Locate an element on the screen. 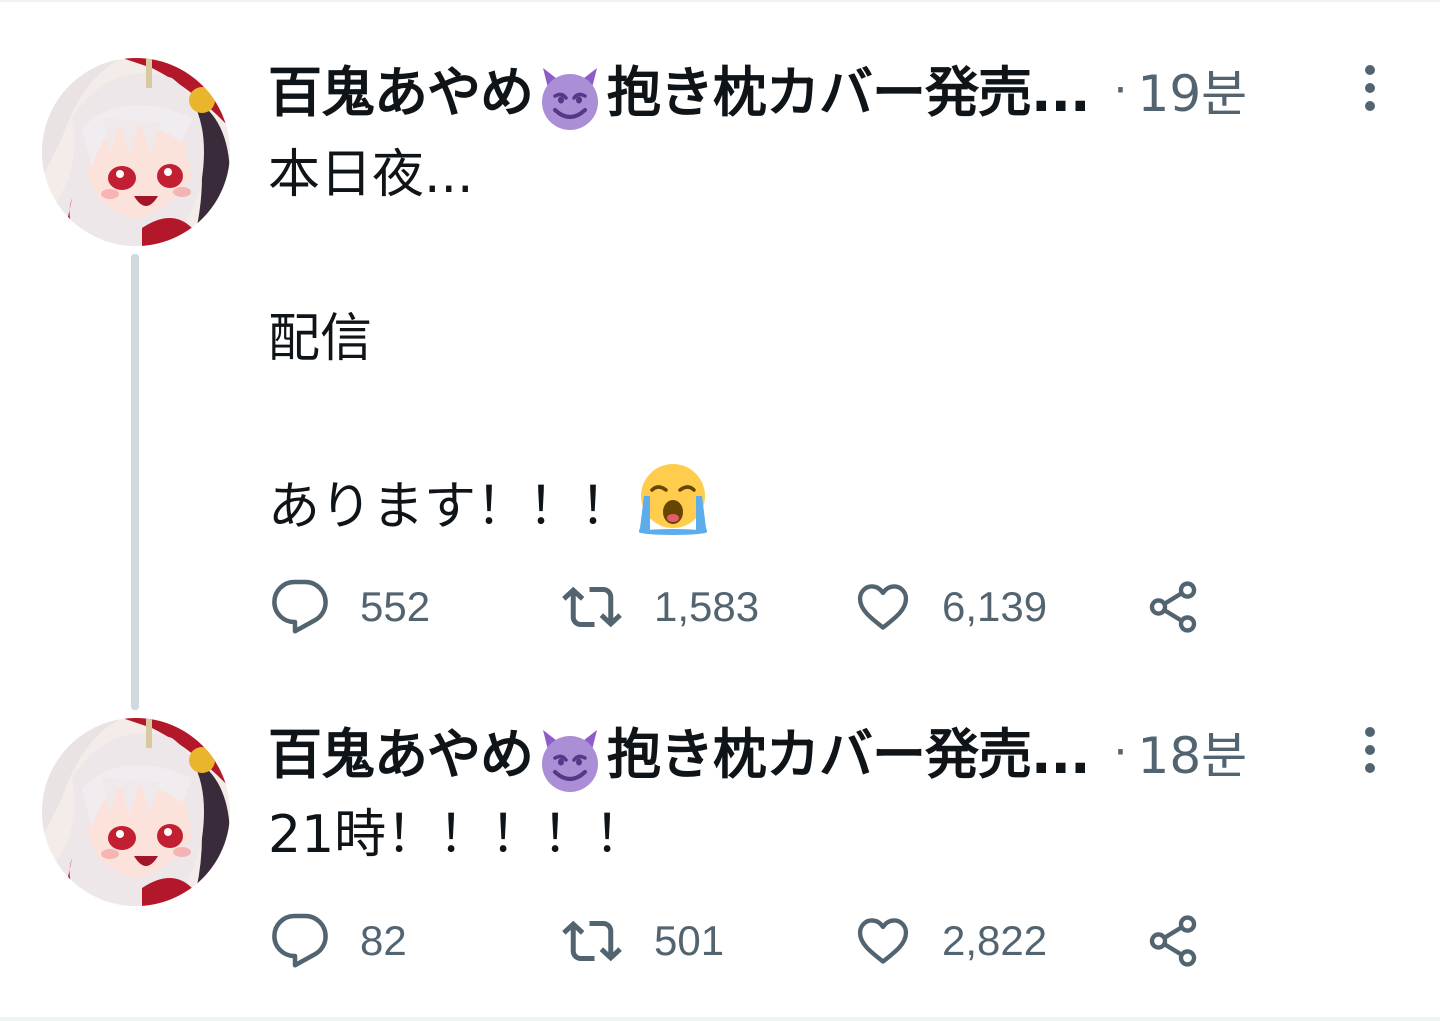  like-button: 2,822 is located at coordinates (950, 941).